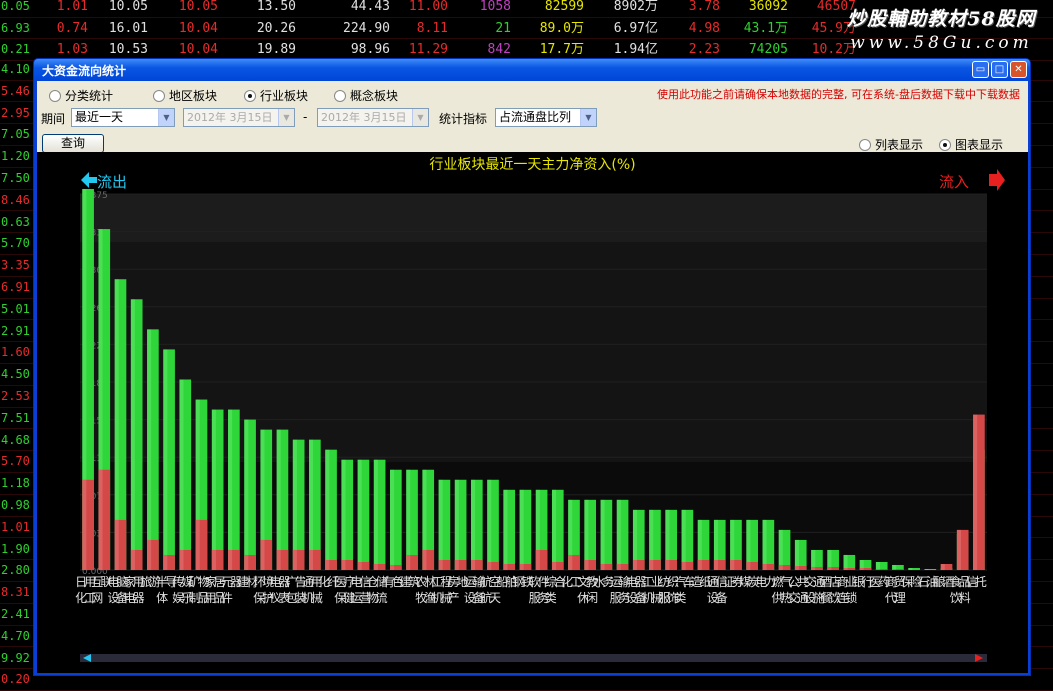  I want to click on row-left-value: 6.91, so click(15, 287).